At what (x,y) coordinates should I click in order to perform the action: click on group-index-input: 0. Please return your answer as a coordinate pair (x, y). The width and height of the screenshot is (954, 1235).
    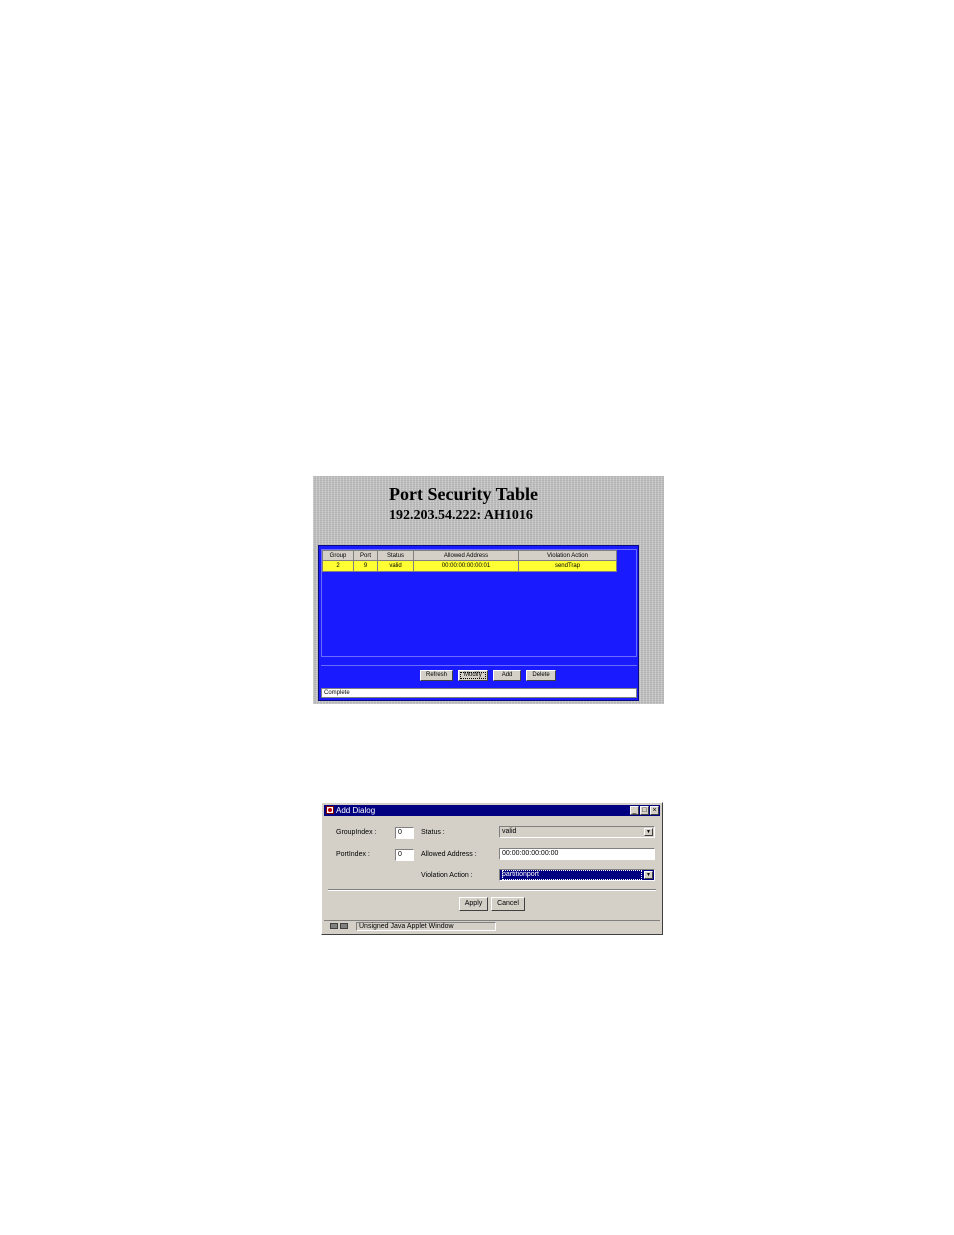
    Looking at the image, I should click on (404, 833).